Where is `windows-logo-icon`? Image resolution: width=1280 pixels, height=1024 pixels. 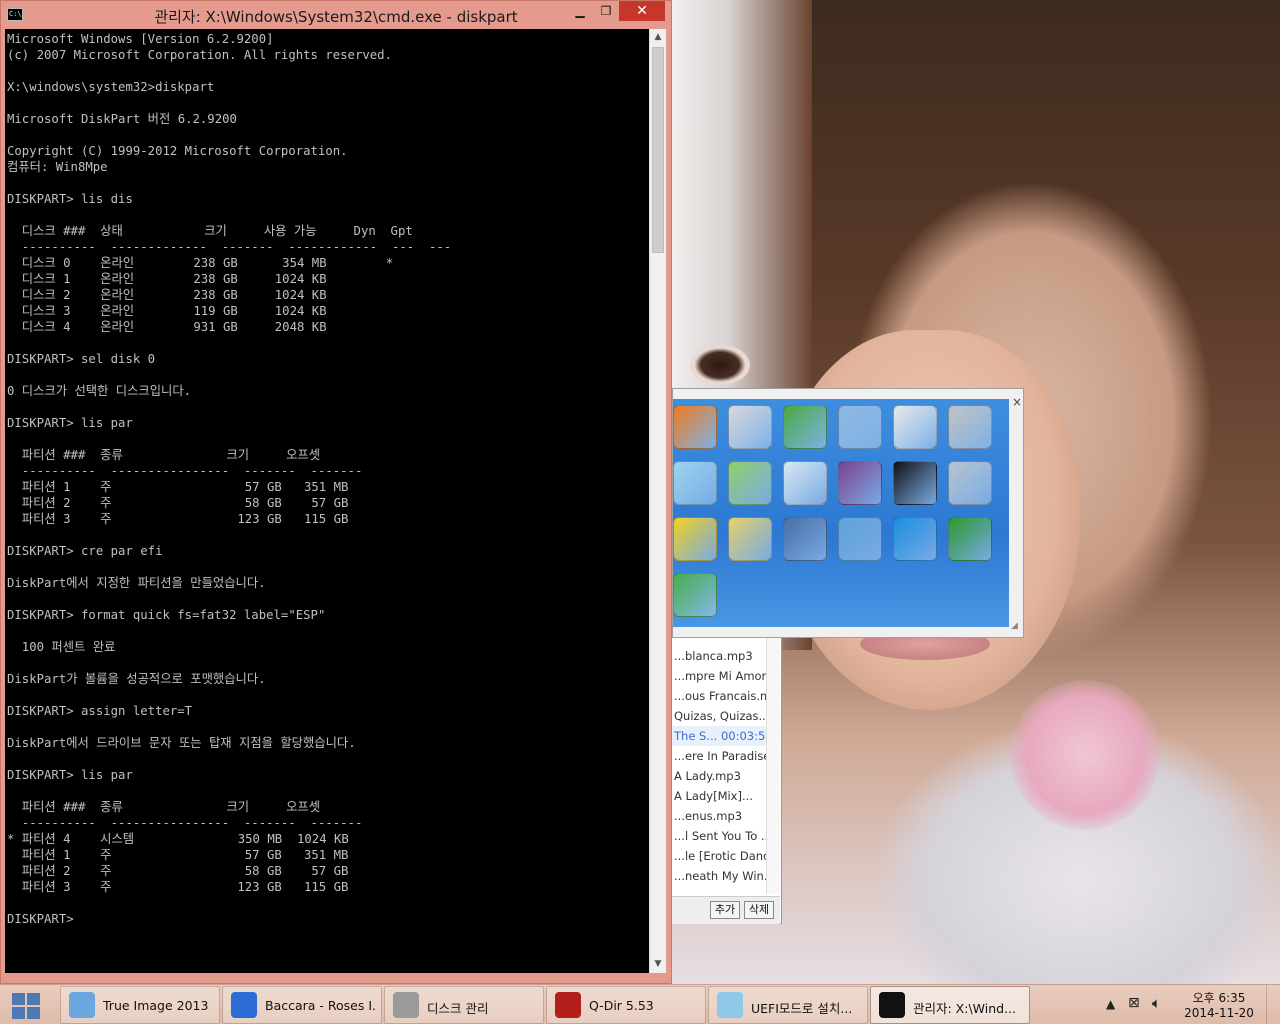
windows-logo-icon is located at coordinates (27, 1005).